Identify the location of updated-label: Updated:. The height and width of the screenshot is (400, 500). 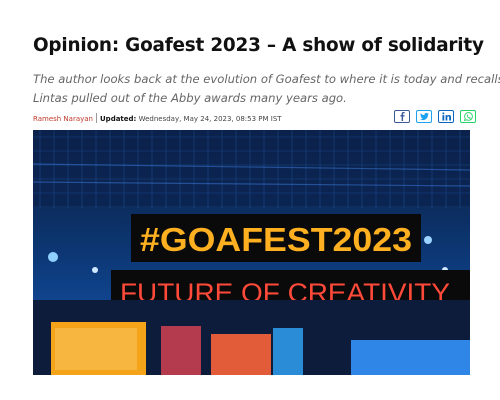
(118, 119).